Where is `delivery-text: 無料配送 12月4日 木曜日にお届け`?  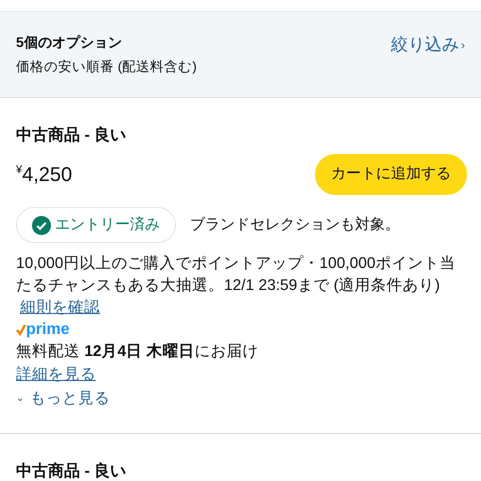
delivery-text: 無料配送 12月4日 木曜日にお届け is located at coordinates (138, 352).